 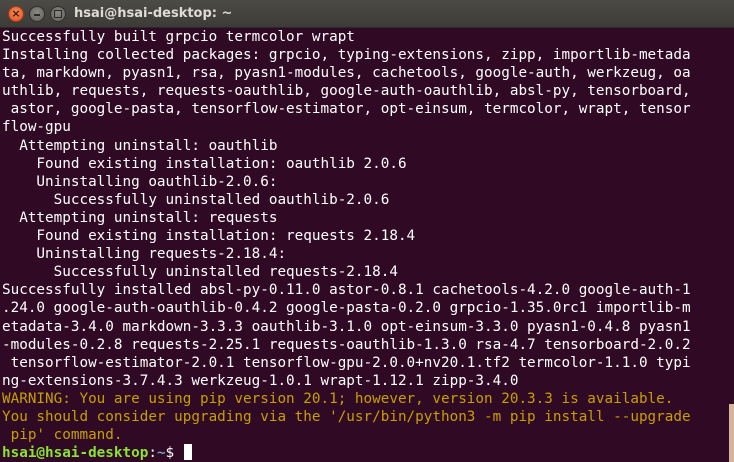 I want to click on text-cursor, so click(x=188, y=452).